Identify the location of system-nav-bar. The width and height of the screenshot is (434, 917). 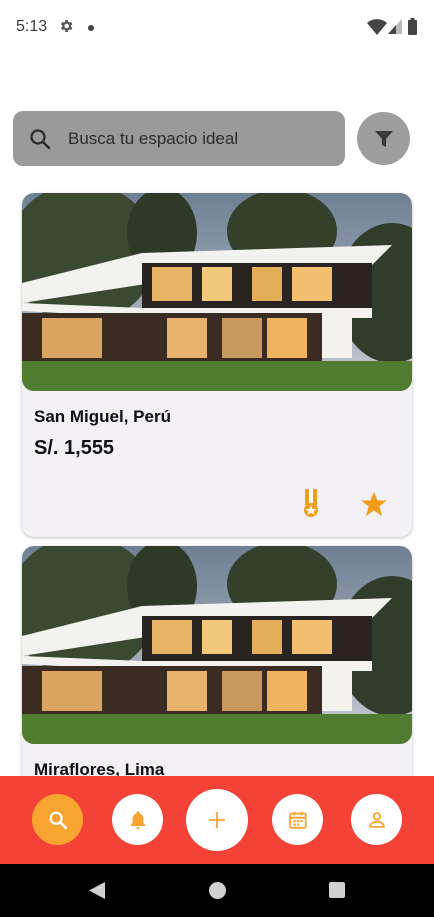
(217, 890).